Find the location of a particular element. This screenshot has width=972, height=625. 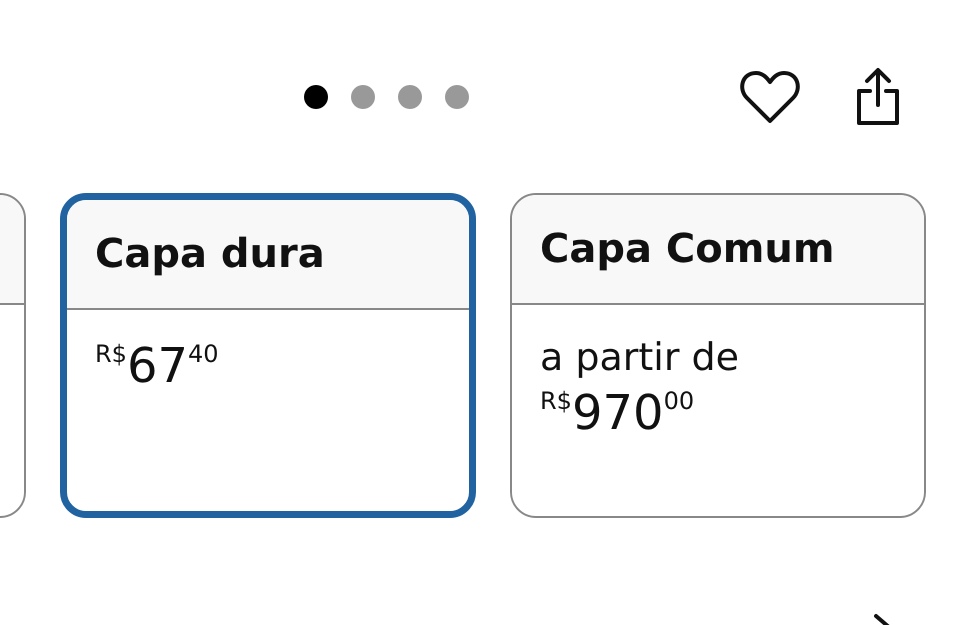

price-prefix: a partir de is located at coordinates (640, 357).